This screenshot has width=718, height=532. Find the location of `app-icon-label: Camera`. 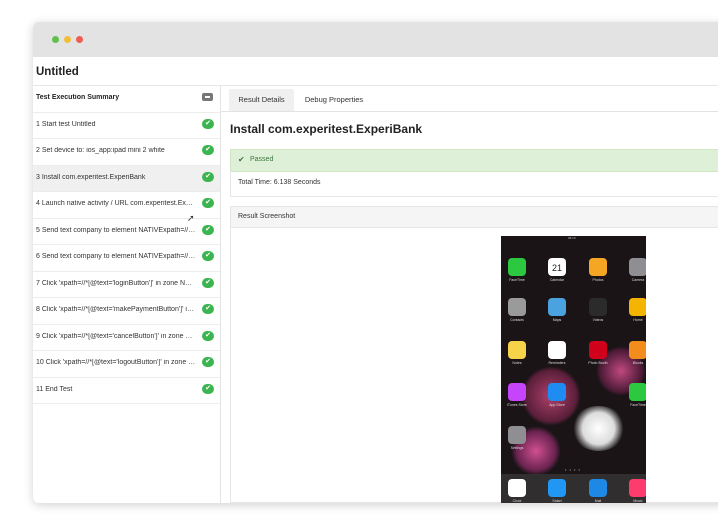

app-icon-label: Camera is located at coordinates (638, 280).